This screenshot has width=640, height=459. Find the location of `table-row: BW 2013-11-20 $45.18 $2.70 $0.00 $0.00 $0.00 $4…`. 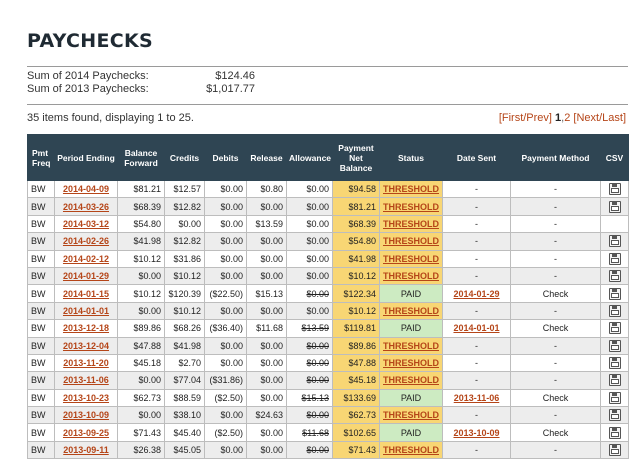

table-row: BW 2013-11-20 $45.18 $2.70 $0.00 $0.00 $0.00 $4… is located at coordinates (328, 363).